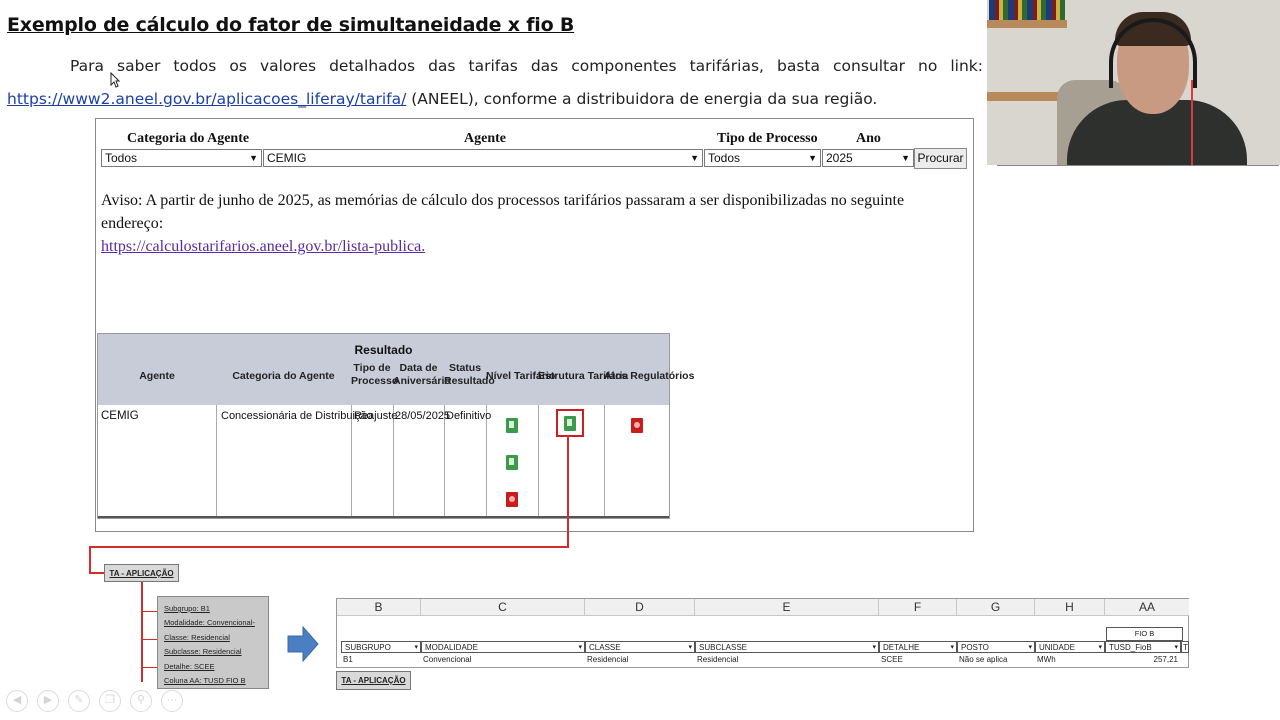  What do you see at coordinates (303, 644) in the screenshot?
I see `right-arrow-icon` at bounding box center [303, 644].